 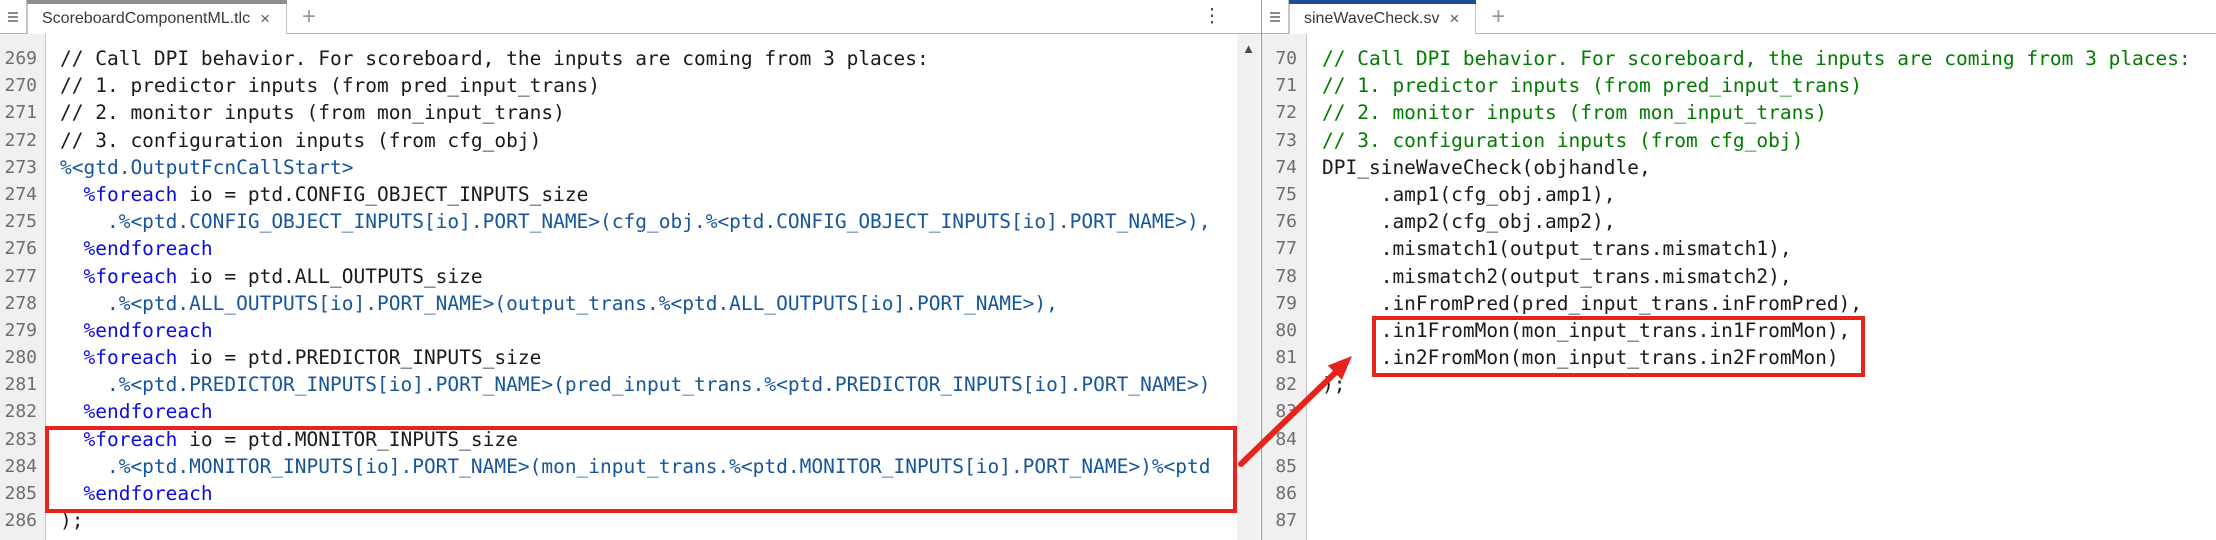 What do you see at coordinates (20, 276) in the screenshot?
I see `line-number: 277` at bounding box center [20, 276].